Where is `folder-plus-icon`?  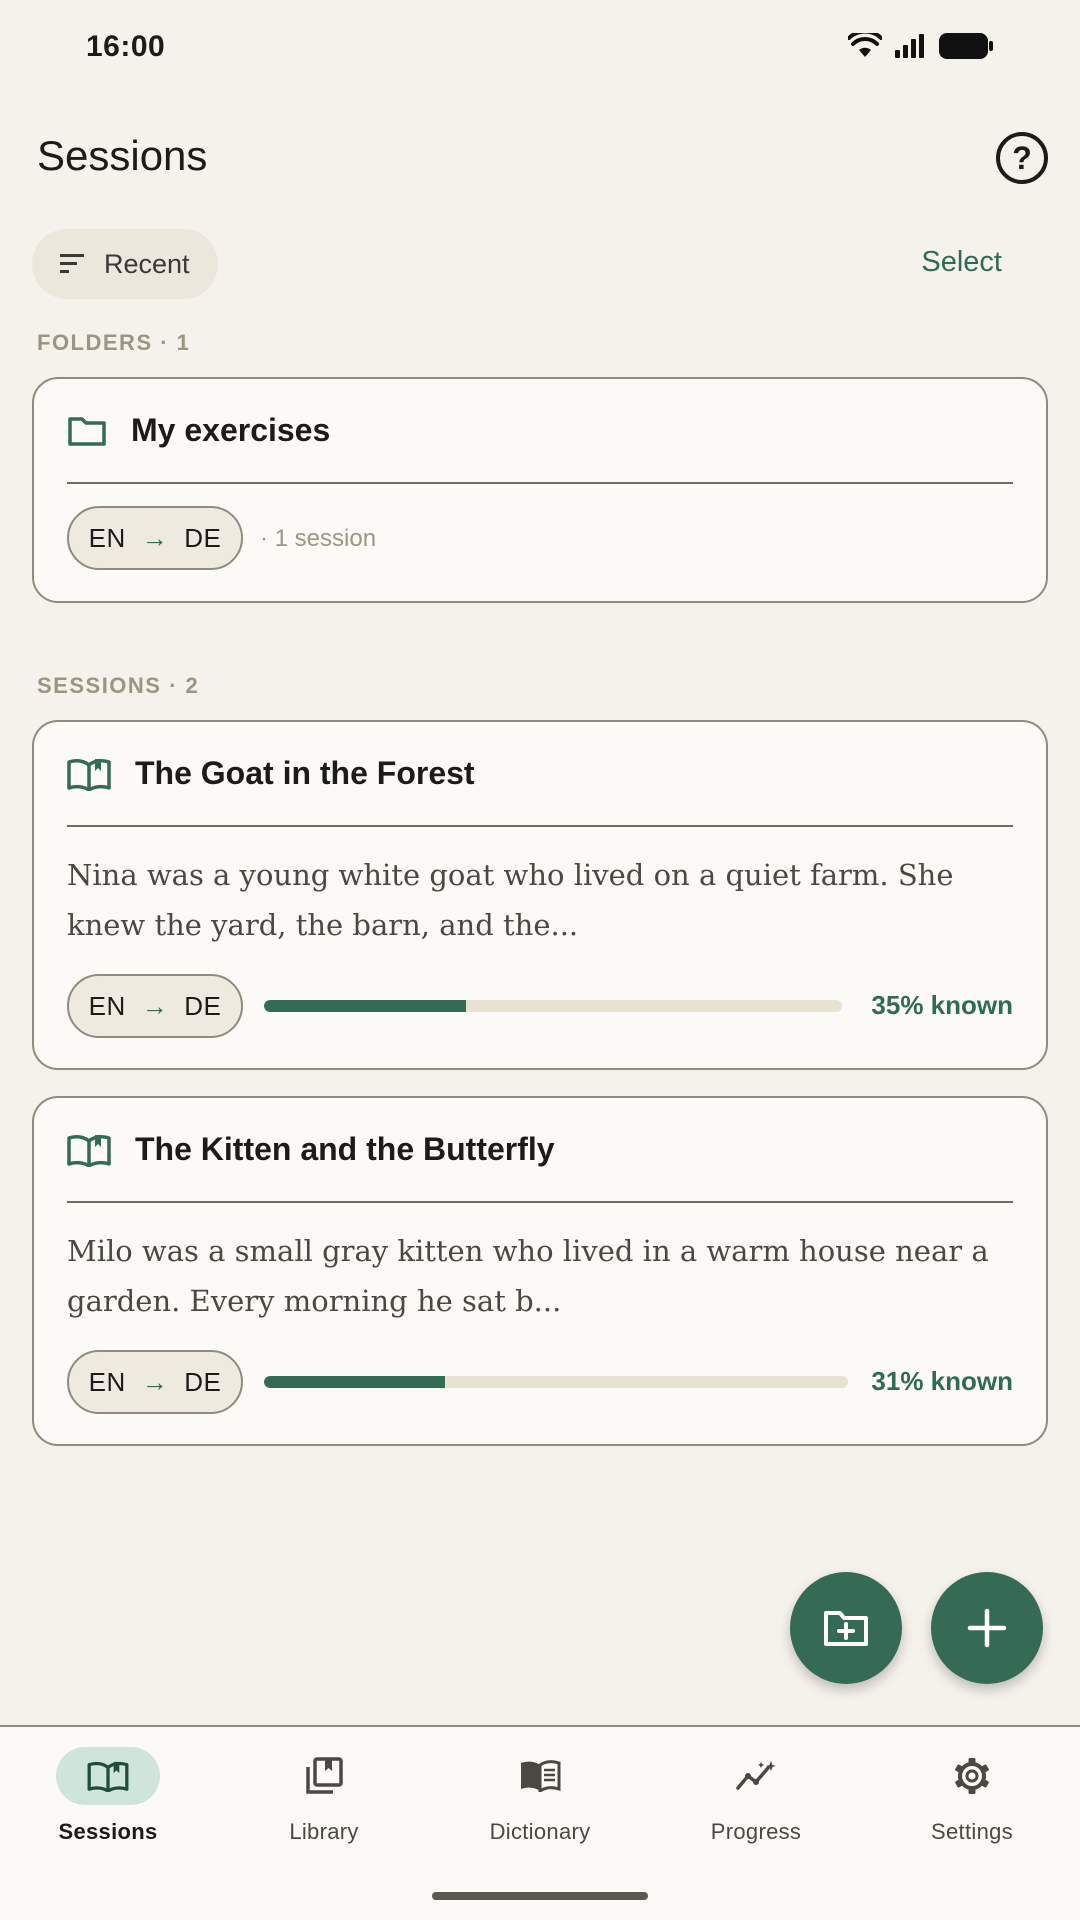 folder-plus-icon is located at coordinates (846, 1628).